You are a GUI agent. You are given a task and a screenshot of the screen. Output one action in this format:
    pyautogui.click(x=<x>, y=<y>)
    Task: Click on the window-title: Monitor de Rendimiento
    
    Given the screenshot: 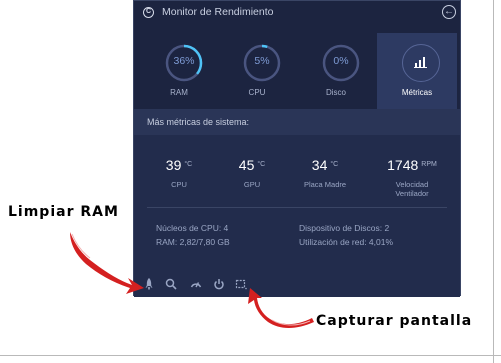 What is the action you would take?
    pyautogui.click(x=218, y=12)
    